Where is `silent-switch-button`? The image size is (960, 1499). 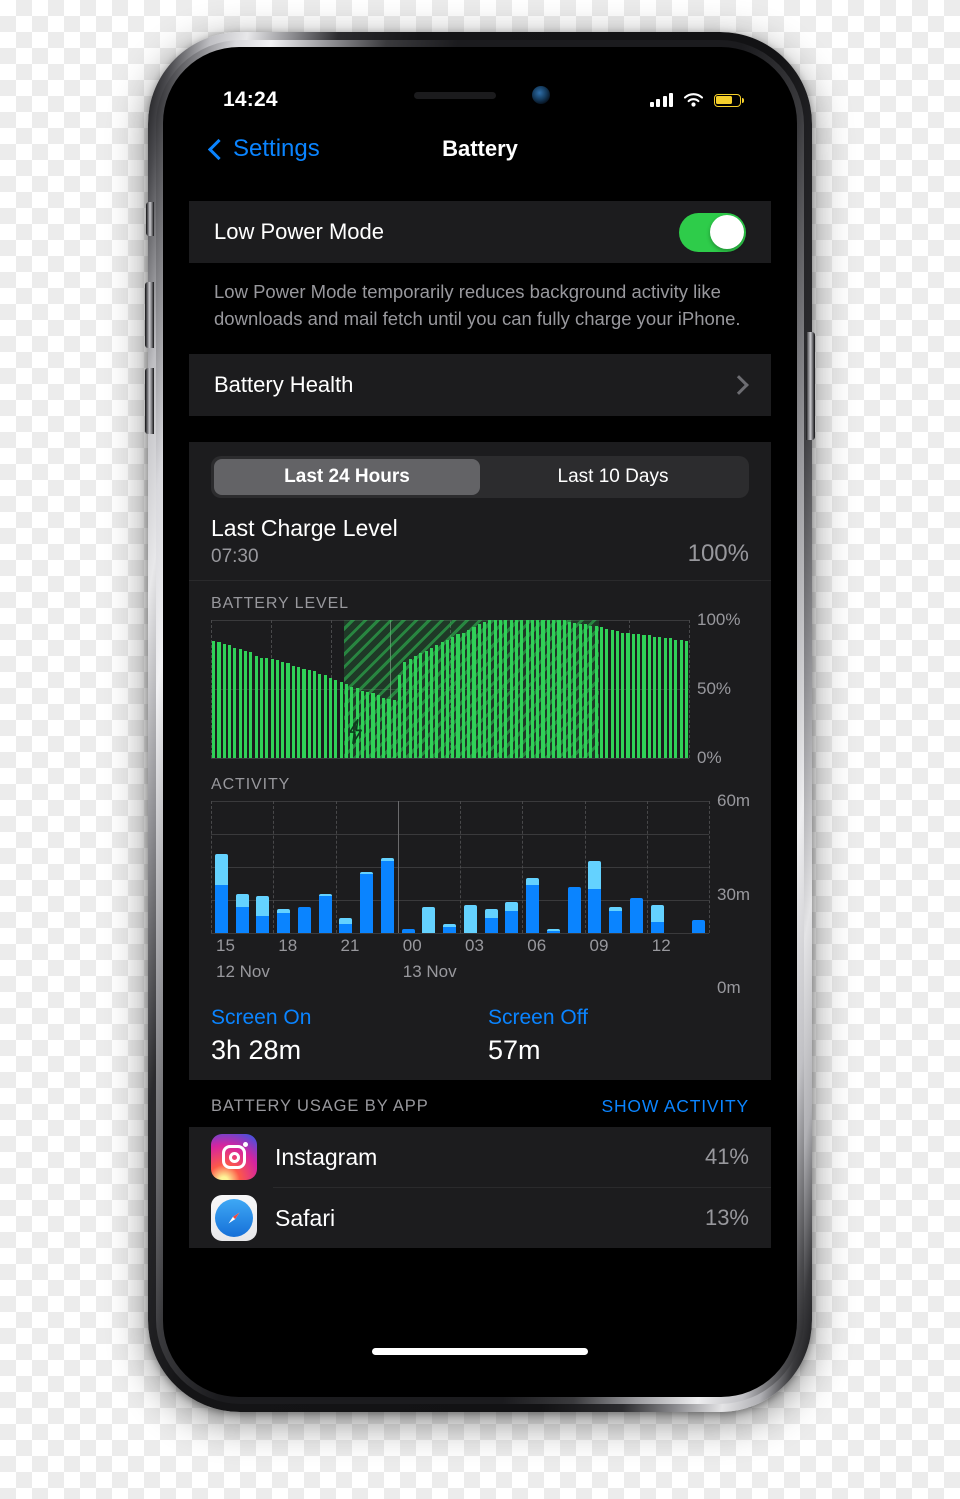
silent-switch-button is located at coordinates (150, 219).